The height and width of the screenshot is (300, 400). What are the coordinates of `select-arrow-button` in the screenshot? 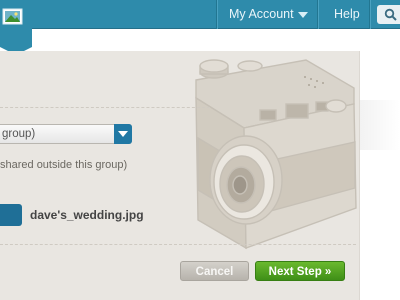 It's located at (123, 134).